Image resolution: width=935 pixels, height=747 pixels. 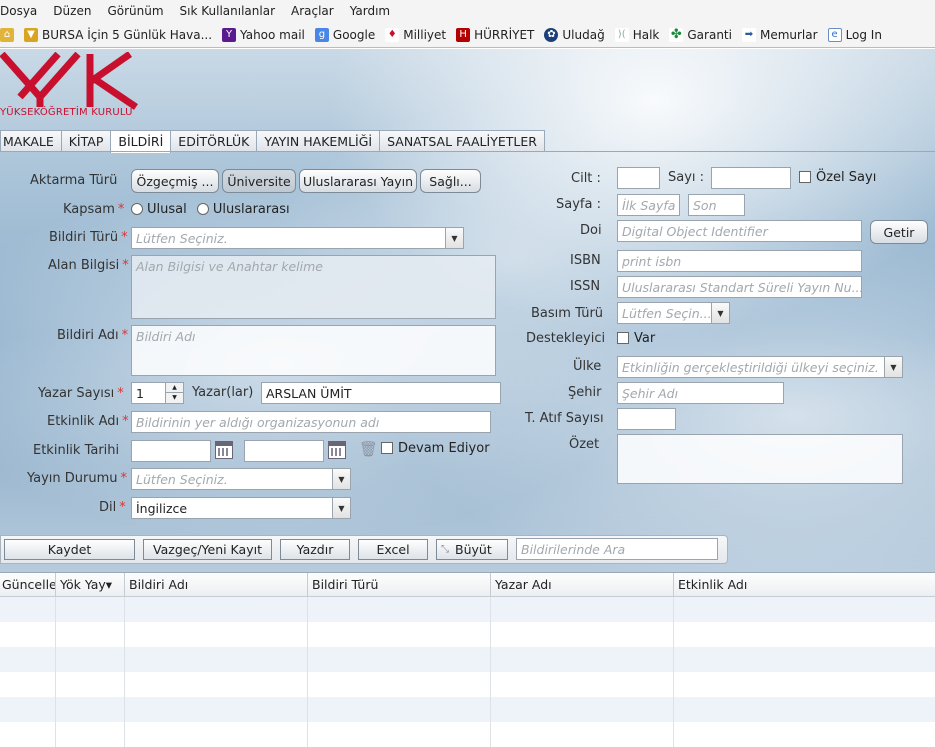 I want to click on son-sayfa-input: Son, so click(x=716, y=205).